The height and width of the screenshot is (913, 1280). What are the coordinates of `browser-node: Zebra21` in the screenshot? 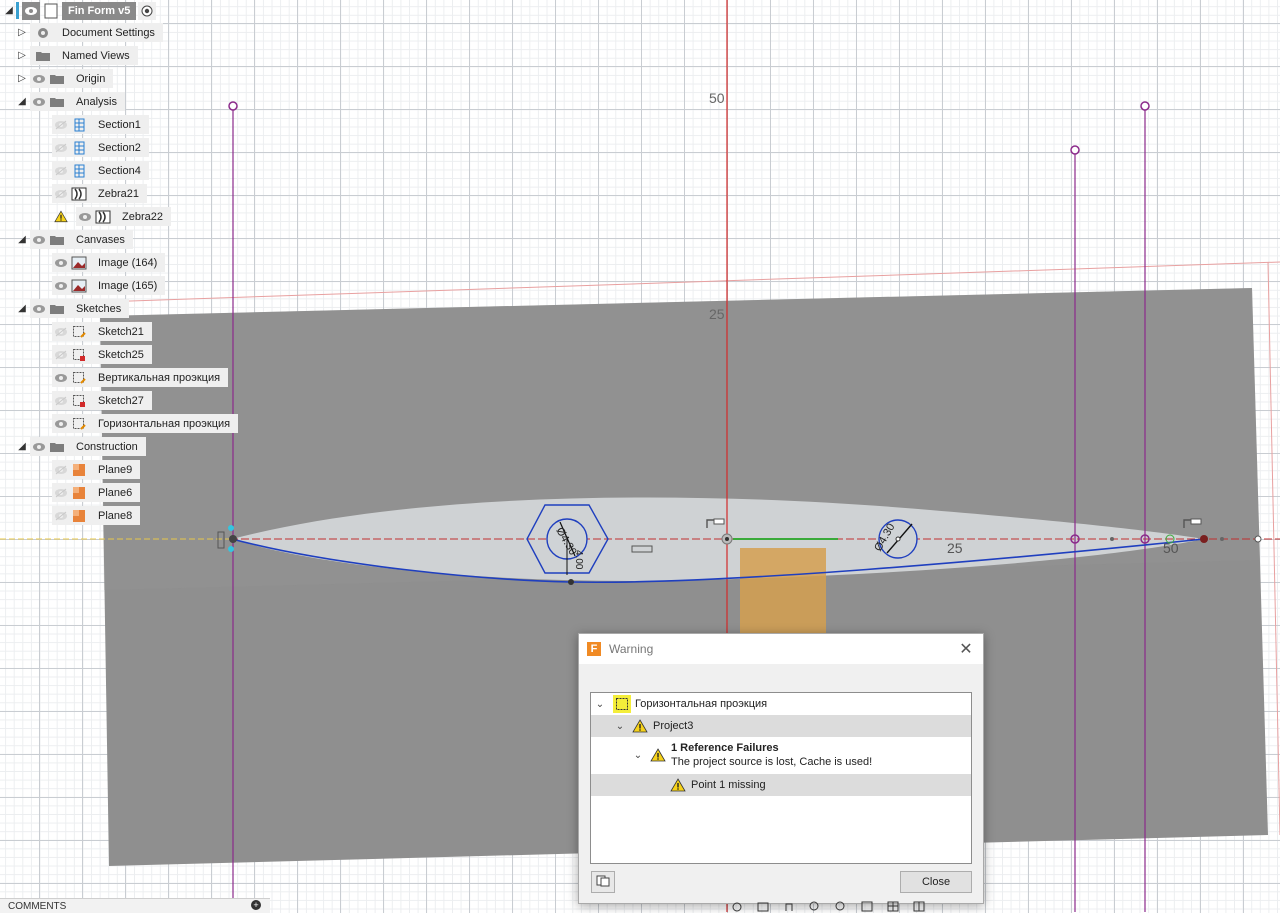 It's located at (99, 193).